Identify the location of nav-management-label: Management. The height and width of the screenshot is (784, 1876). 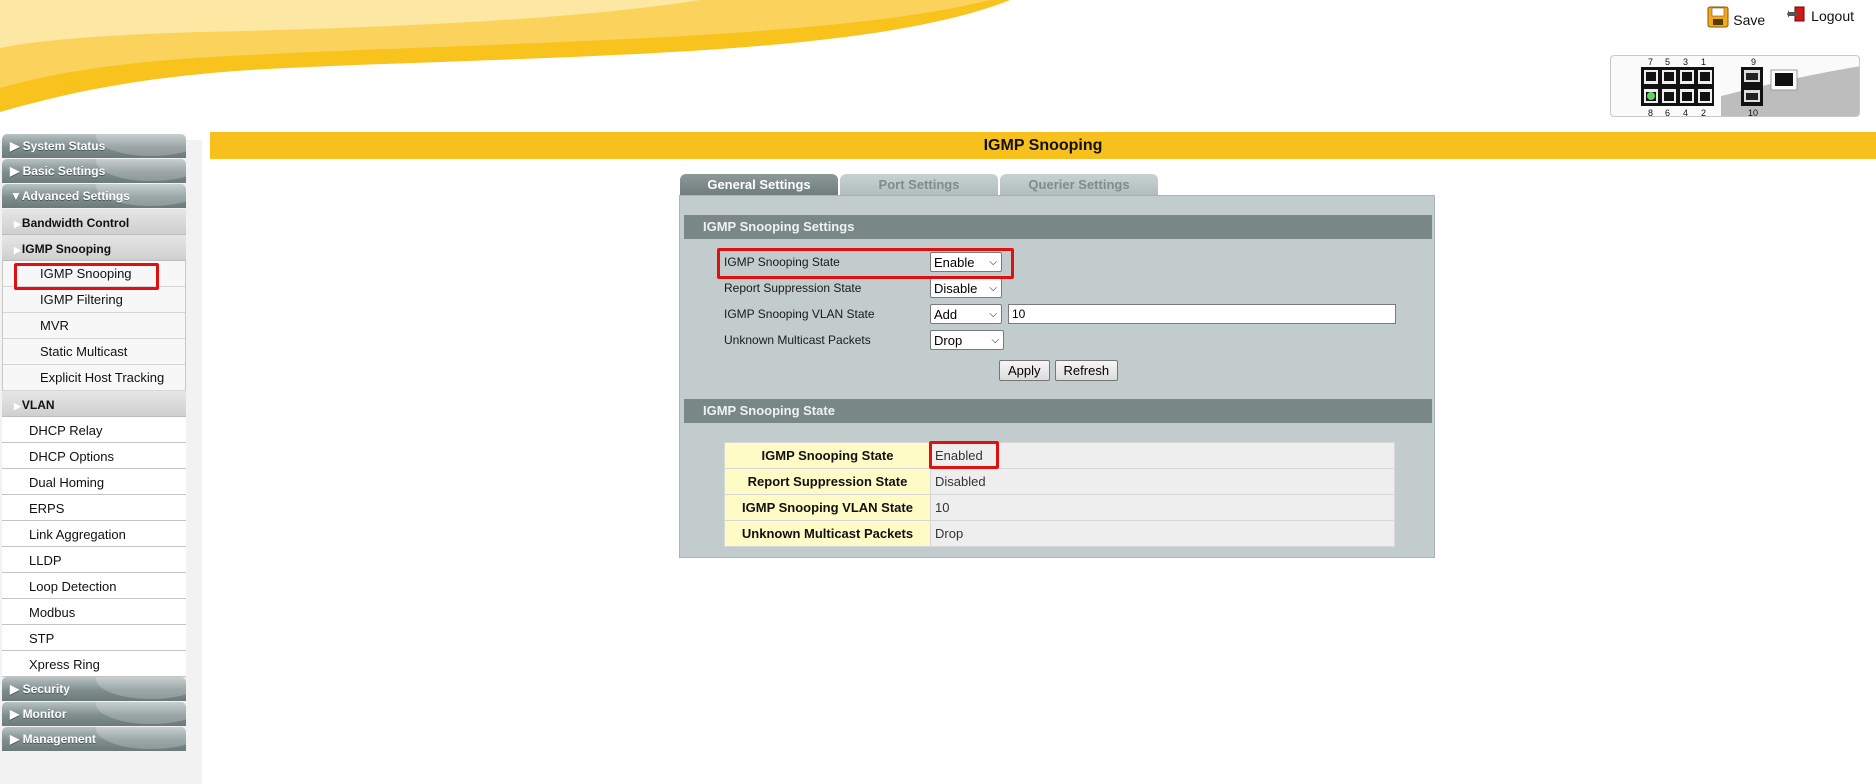
(59, 739).